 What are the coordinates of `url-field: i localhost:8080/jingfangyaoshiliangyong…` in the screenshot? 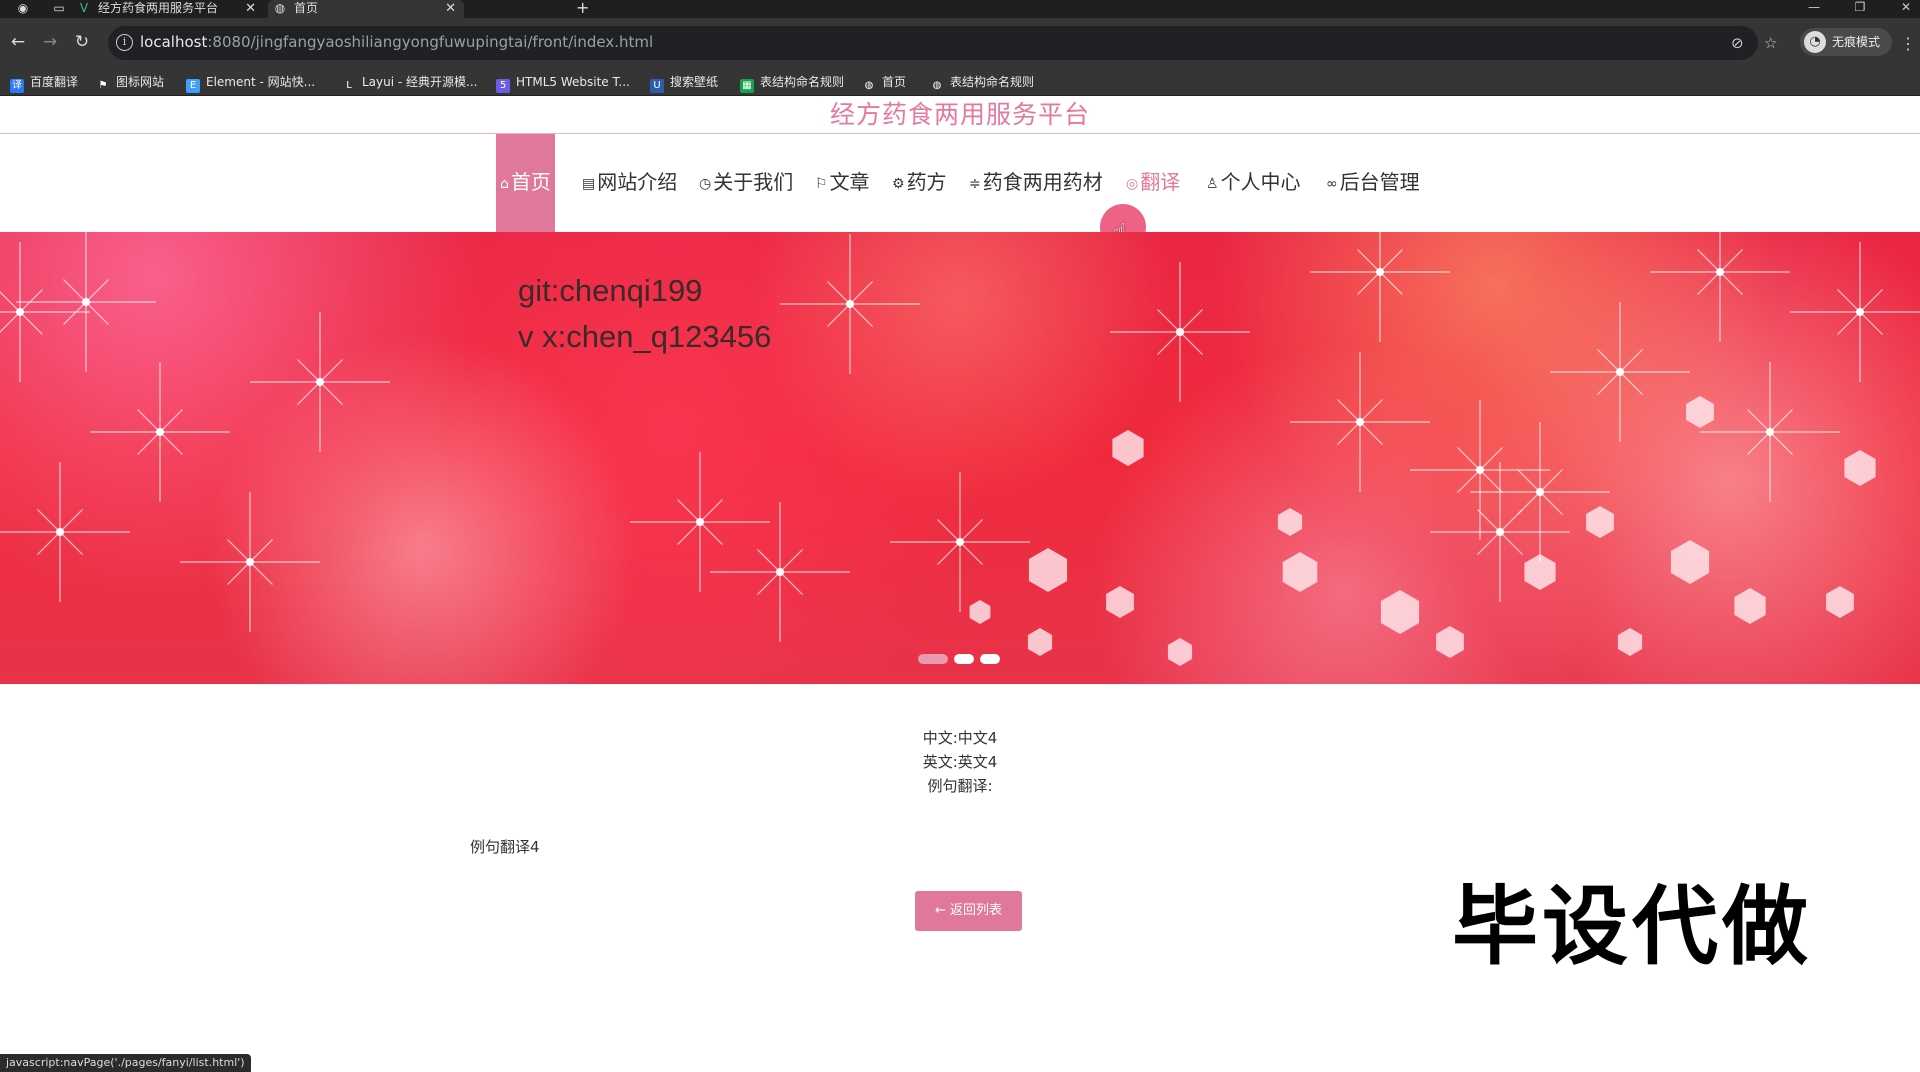 It's located at (933, 43).